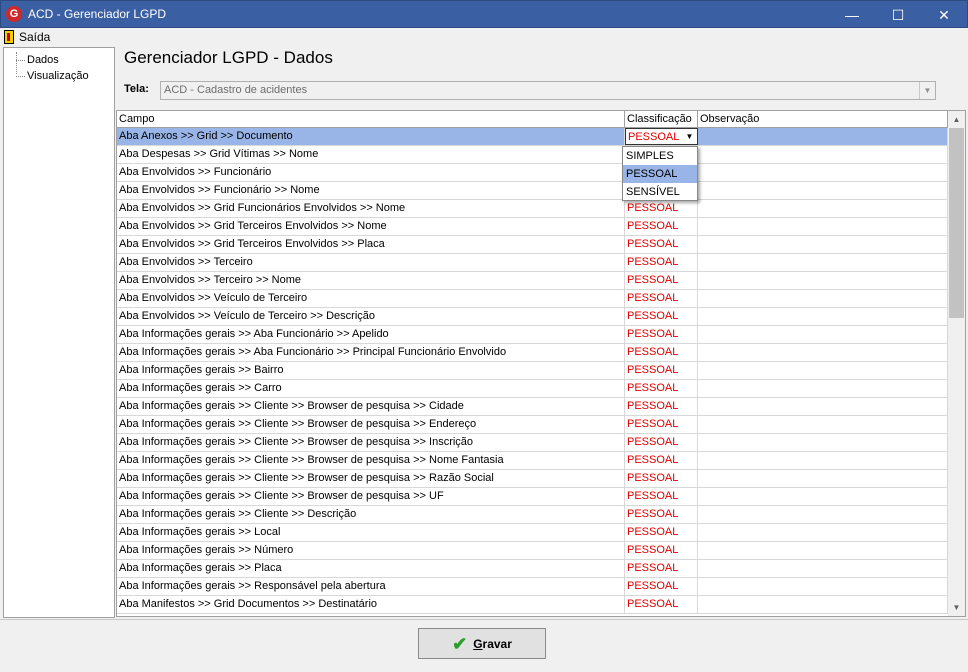  What do you see at coordinates (371, 154) in the screenshot?
I see `cell-campo: Aba Despesas >> Grid Vítimas >> Nome` at bounding box center [371, 154].